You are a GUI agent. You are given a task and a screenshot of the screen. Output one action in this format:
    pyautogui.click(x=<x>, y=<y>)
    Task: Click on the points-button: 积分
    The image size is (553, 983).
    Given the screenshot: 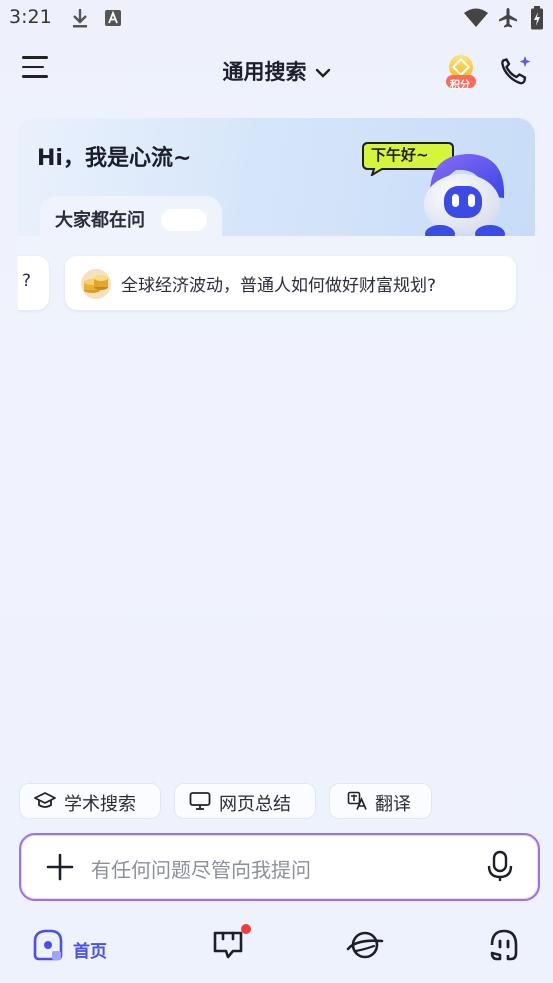 What is the action you would take?
    pyautogui.click(x=461, y=71)
    